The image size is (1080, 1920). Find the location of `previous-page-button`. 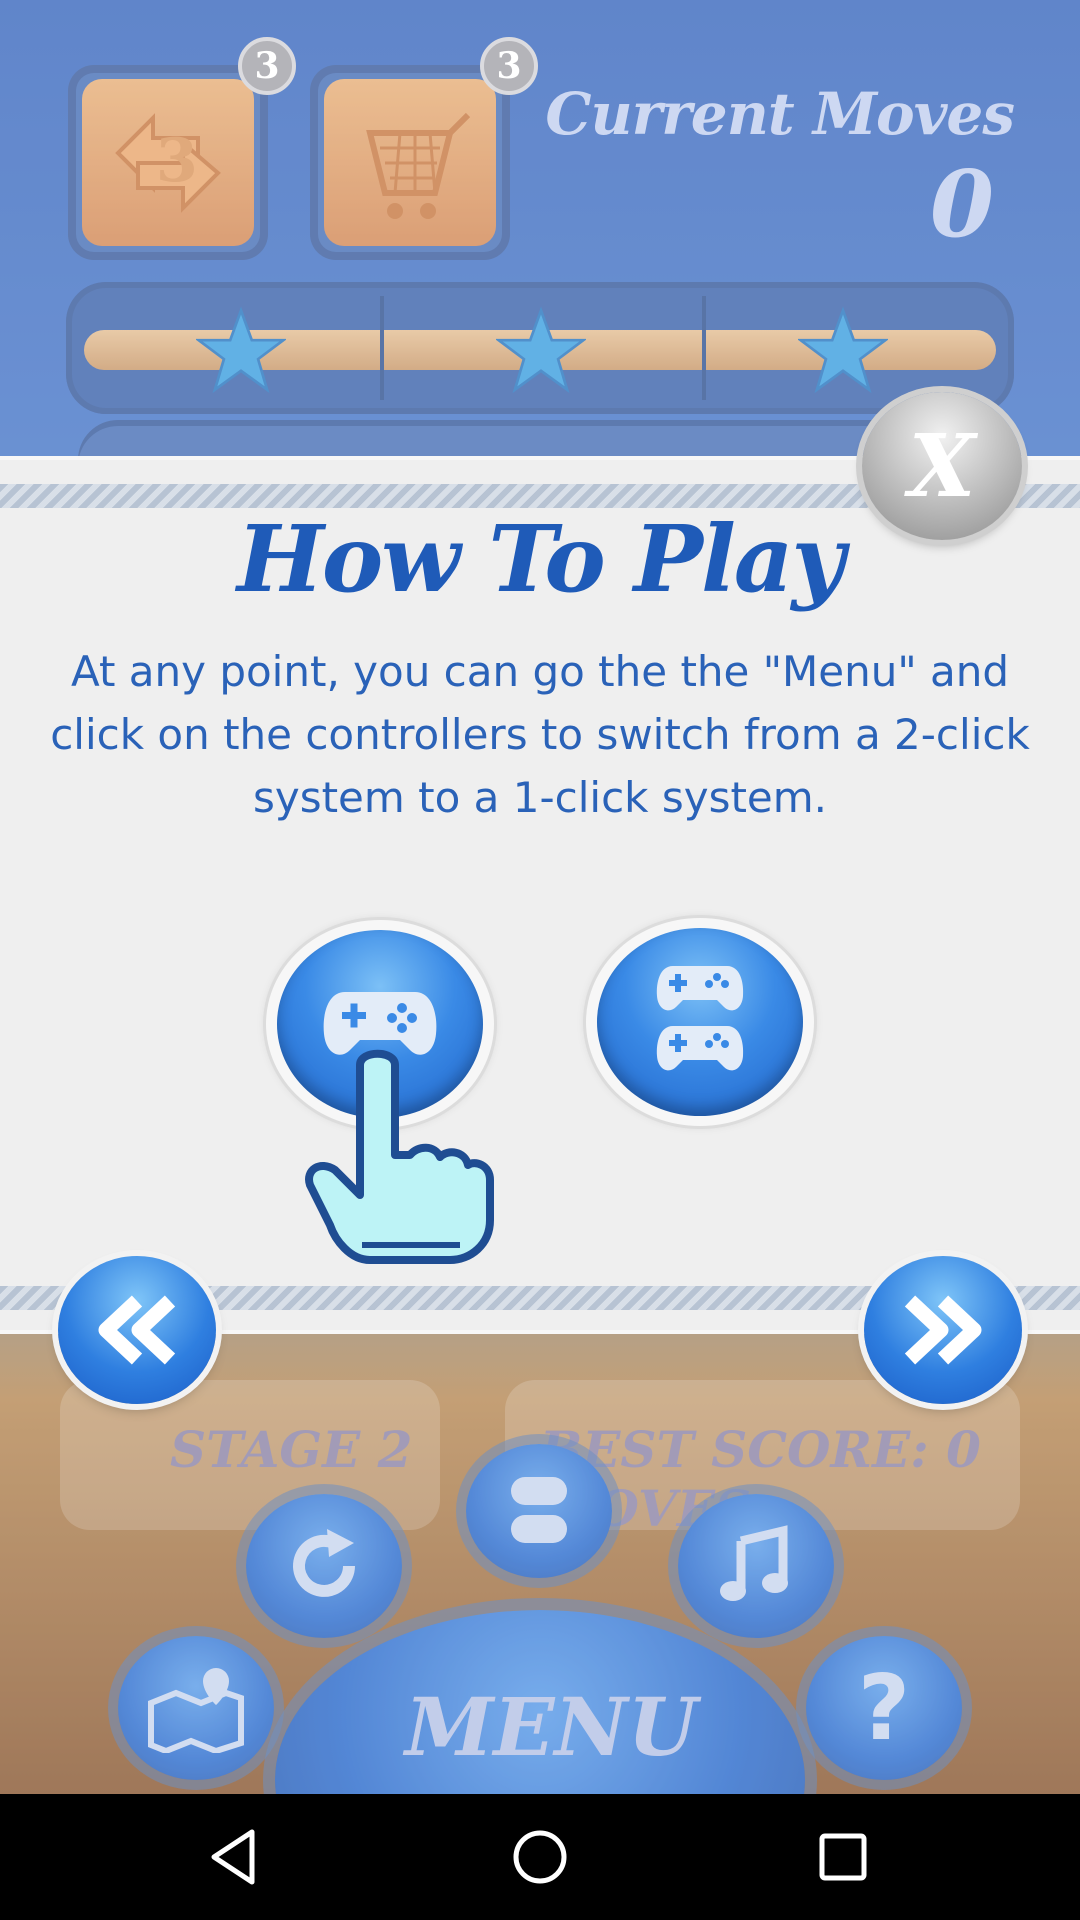

previous-page-button is located at coordinates (137, 1330).